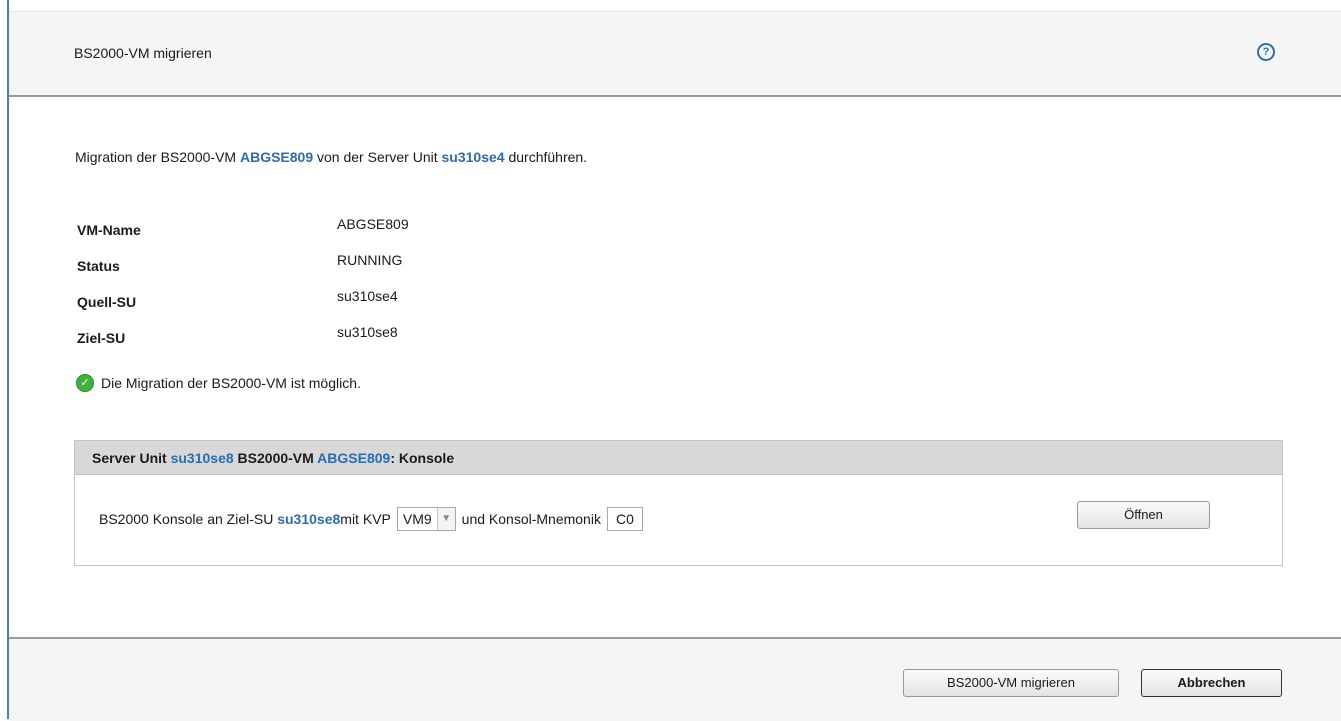  Describe the element at coordinates (275, 458) in the screenshot. I see `panel-header-middle: BS2000-VM` at that location.